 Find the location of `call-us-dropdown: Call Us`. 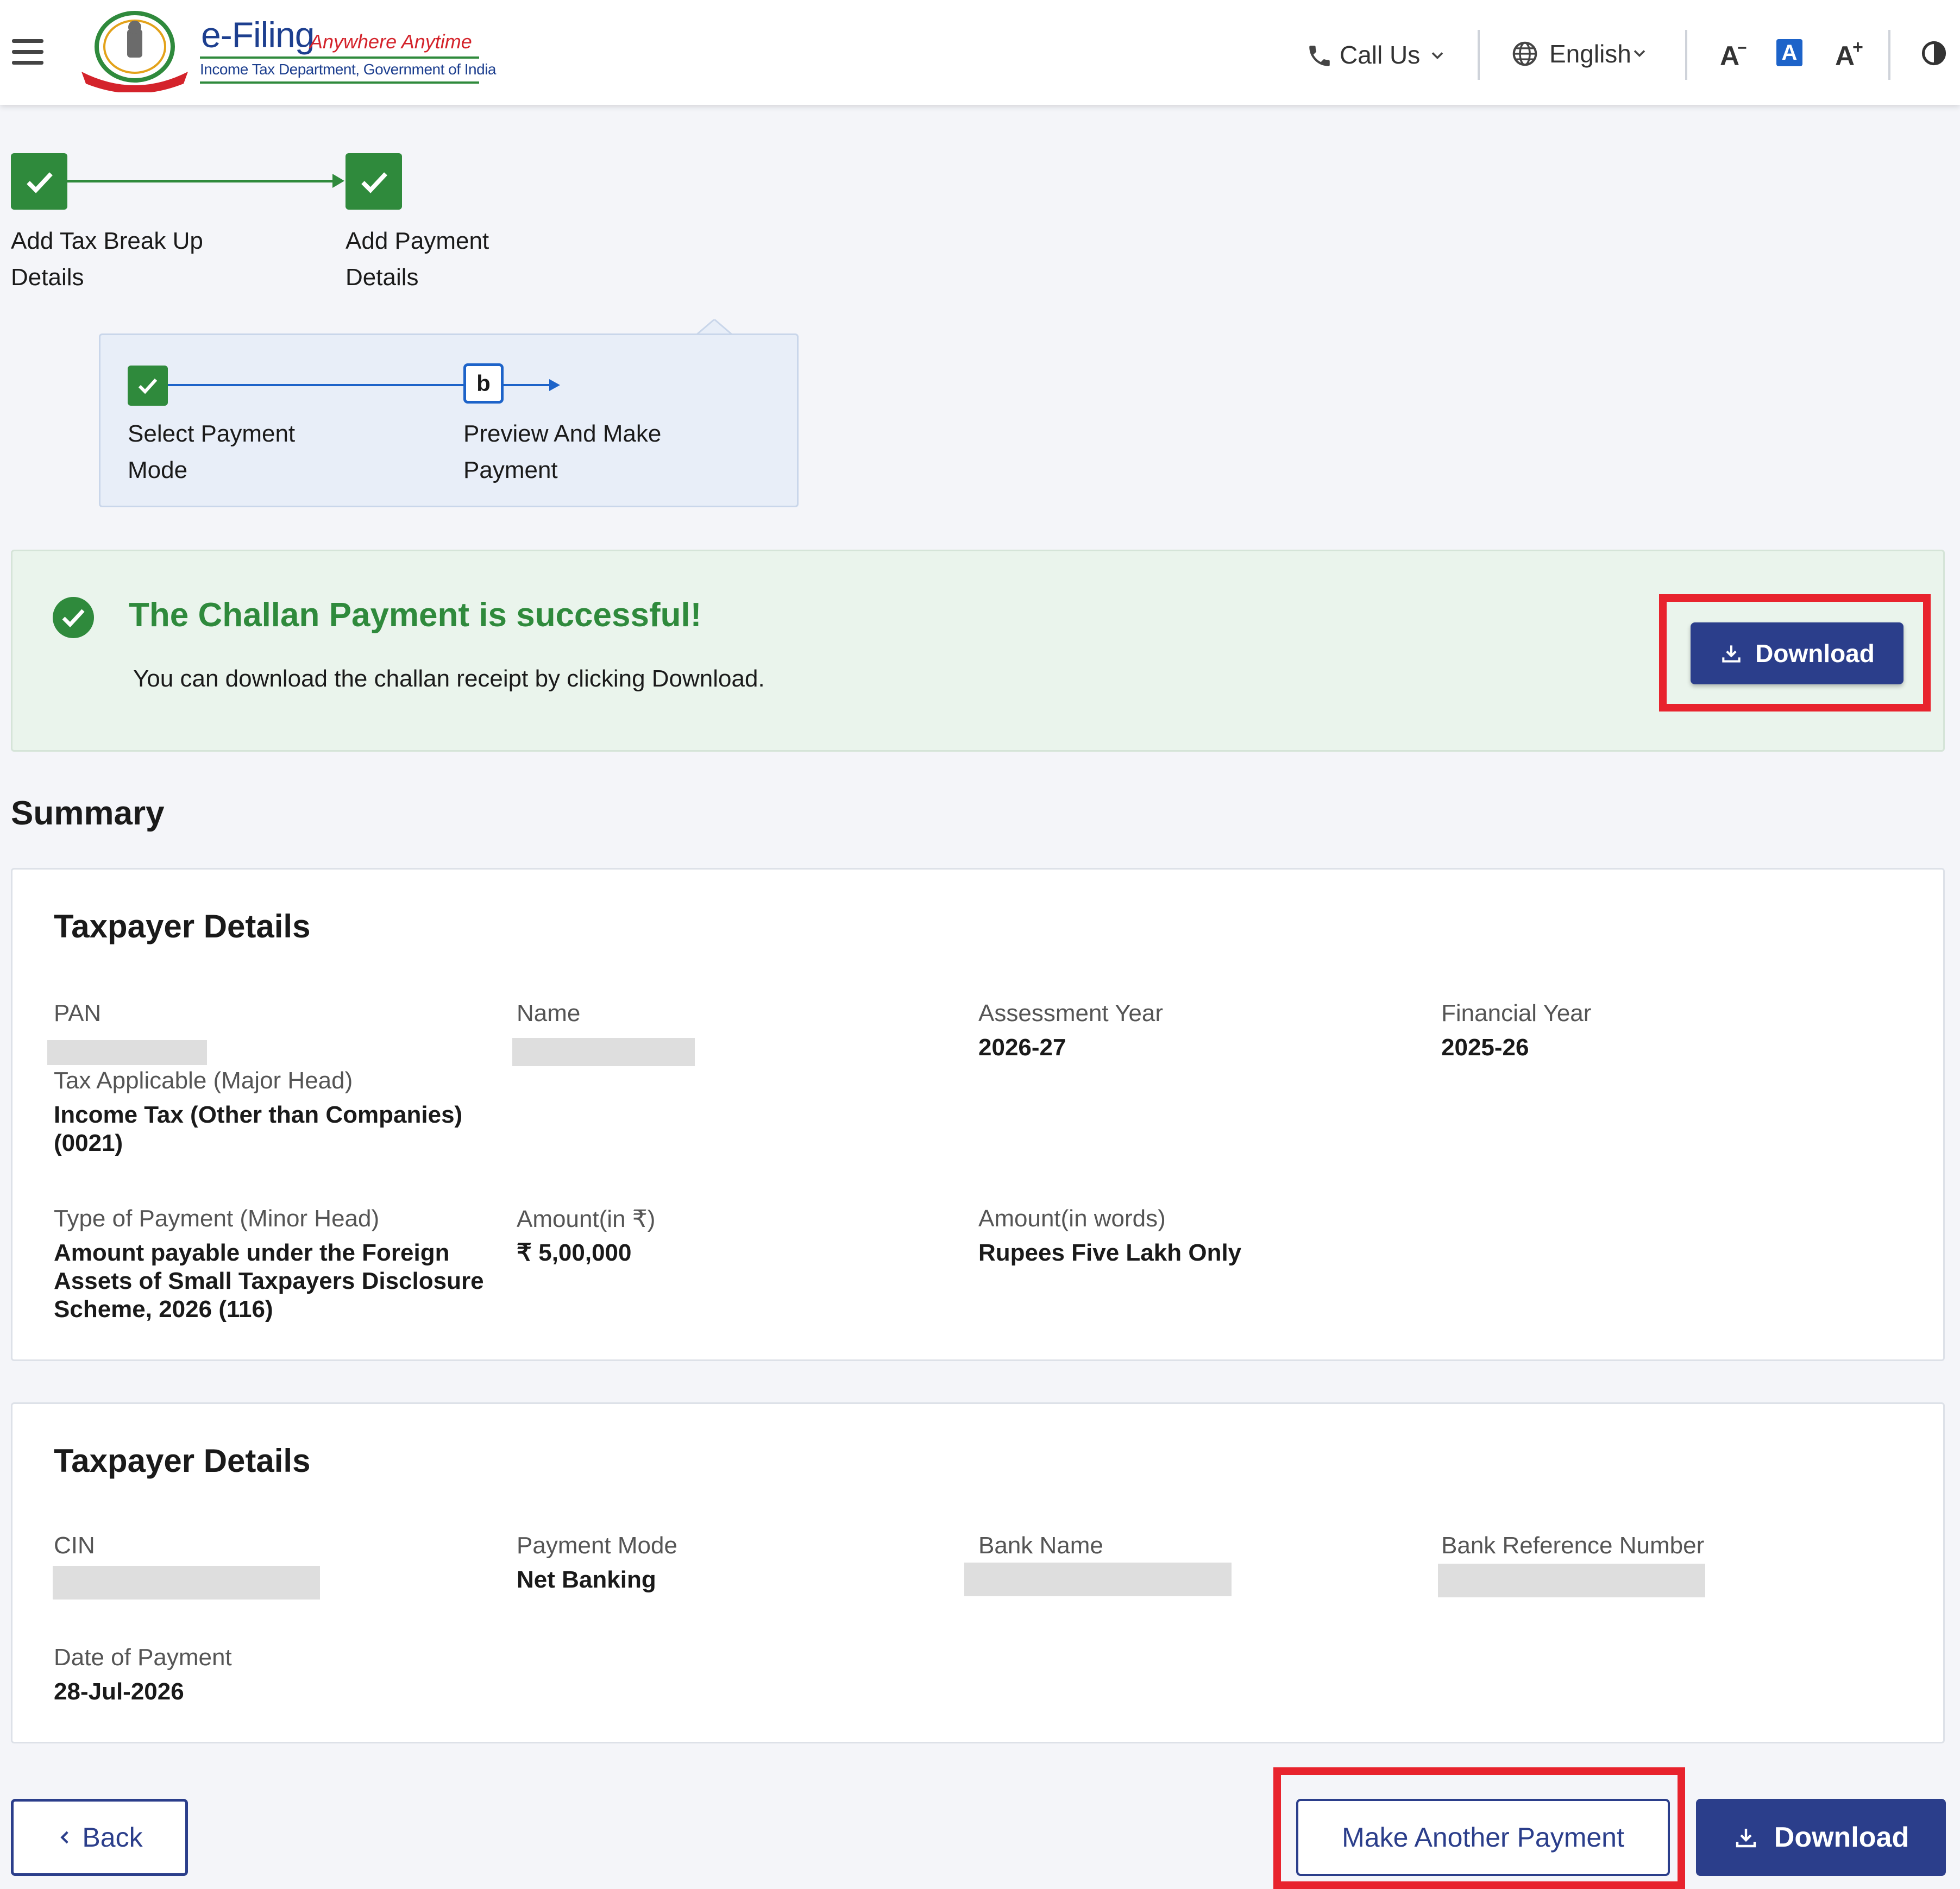

call-us-dropdown: Call Us is located at coordinates (1377, 54).